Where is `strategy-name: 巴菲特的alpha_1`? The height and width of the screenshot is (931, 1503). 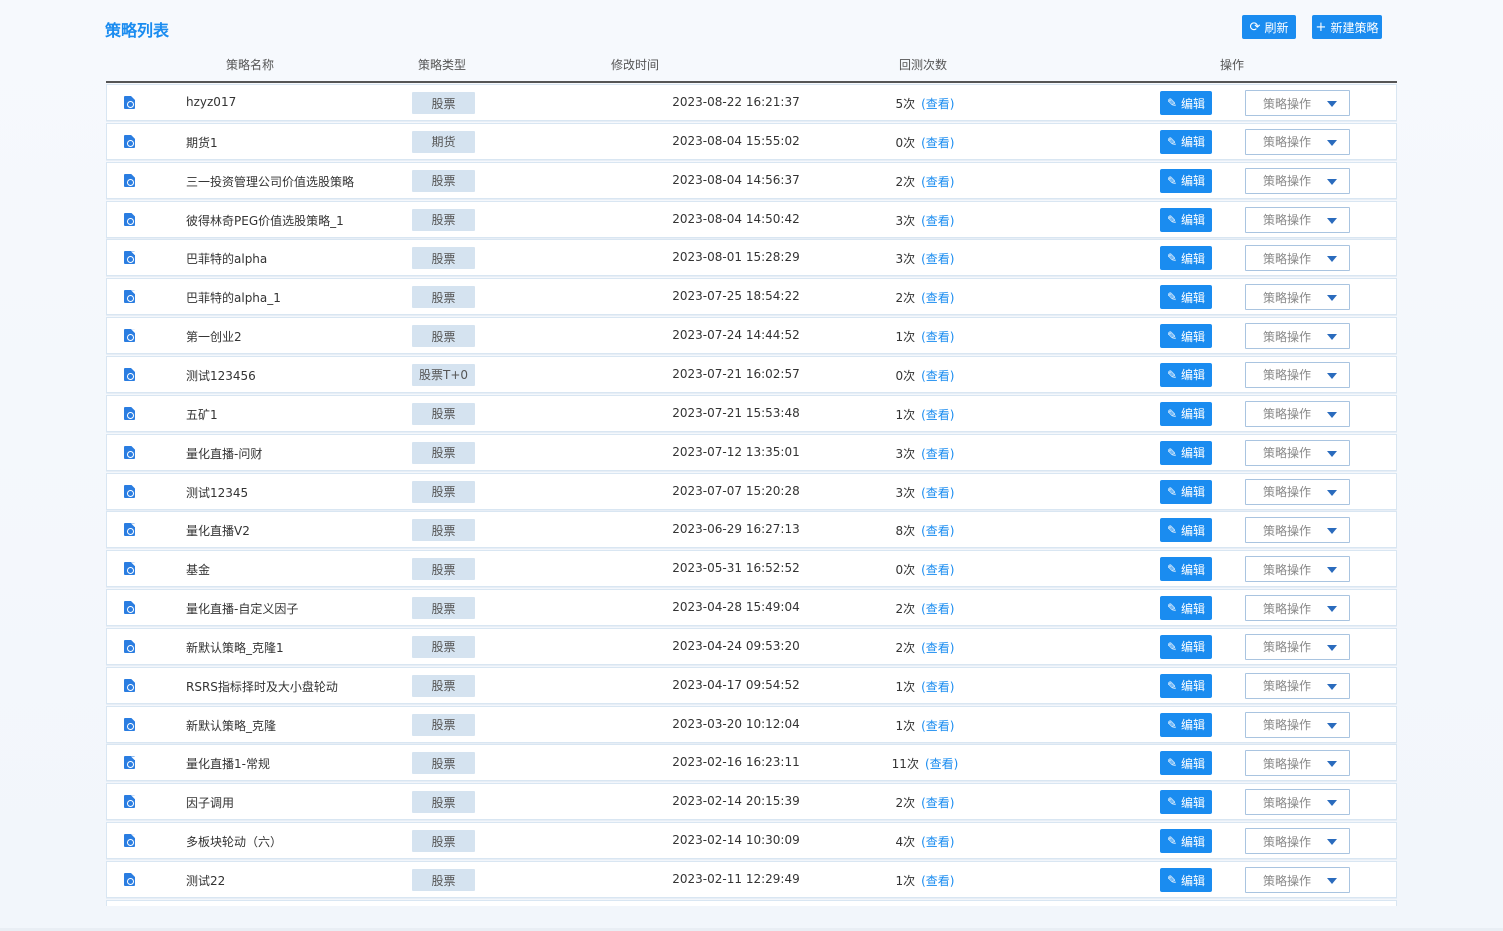
strategy-name: 巴菲特的alpha_1 is located at coordinates (233, 297).